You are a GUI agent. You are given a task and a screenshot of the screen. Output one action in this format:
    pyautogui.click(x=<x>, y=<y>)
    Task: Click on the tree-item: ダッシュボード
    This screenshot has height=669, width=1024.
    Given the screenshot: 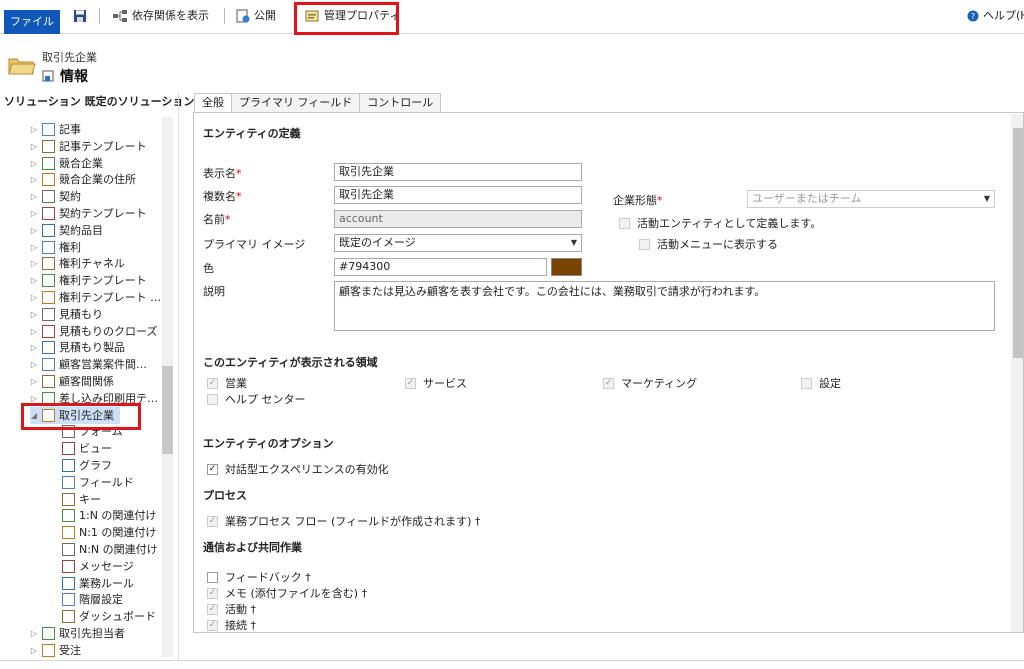 What is the action you would take?
    pyautogui.click(x=109, y=616)
    